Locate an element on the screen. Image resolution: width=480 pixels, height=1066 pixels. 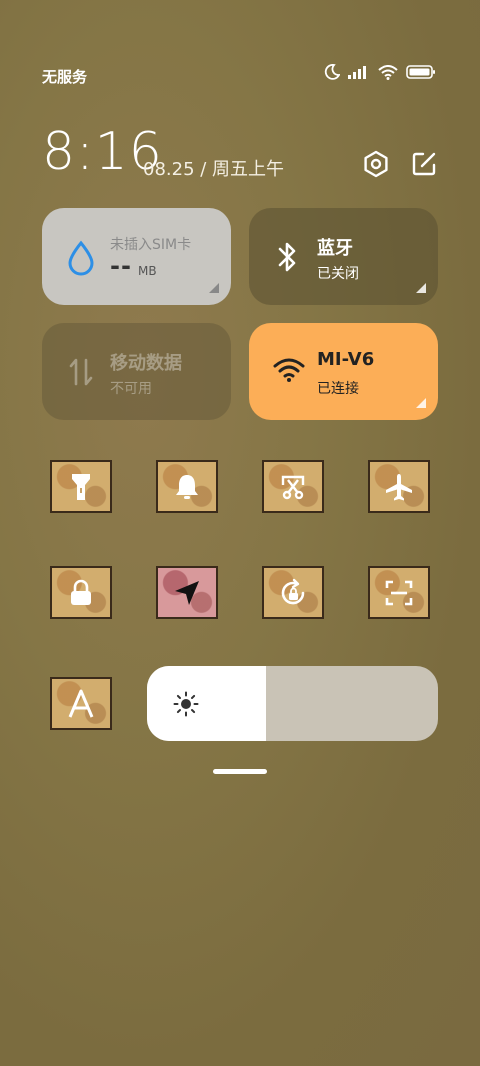
signal-icon is located at coordinates (357, 72).